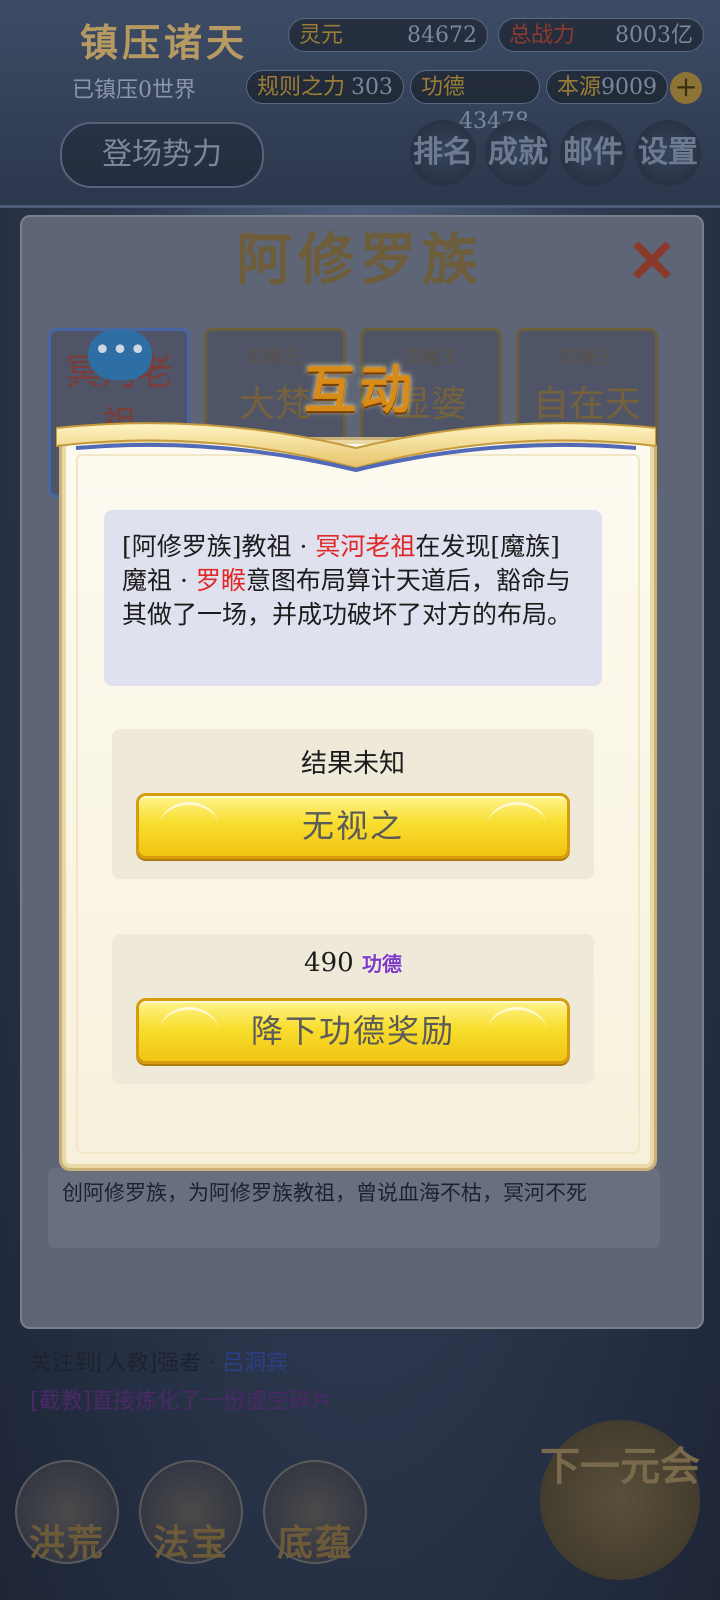 Image resolution: width=720 pixels, height=1600 pixels. What do you see at coordinates (652, 262) in the screenshot?
I see `close-icon: ✕` at bounding box center [652, 262].